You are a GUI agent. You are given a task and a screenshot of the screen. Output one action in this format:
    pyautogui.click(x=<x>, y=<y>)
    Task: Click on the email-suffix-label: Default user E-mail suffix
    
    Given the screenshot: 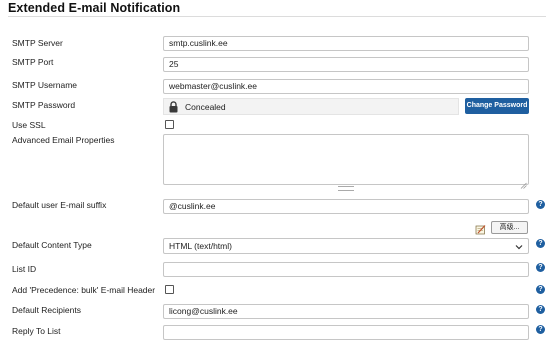 What is the action you would take?
    pyautogui.click(x=59, y=205)
    